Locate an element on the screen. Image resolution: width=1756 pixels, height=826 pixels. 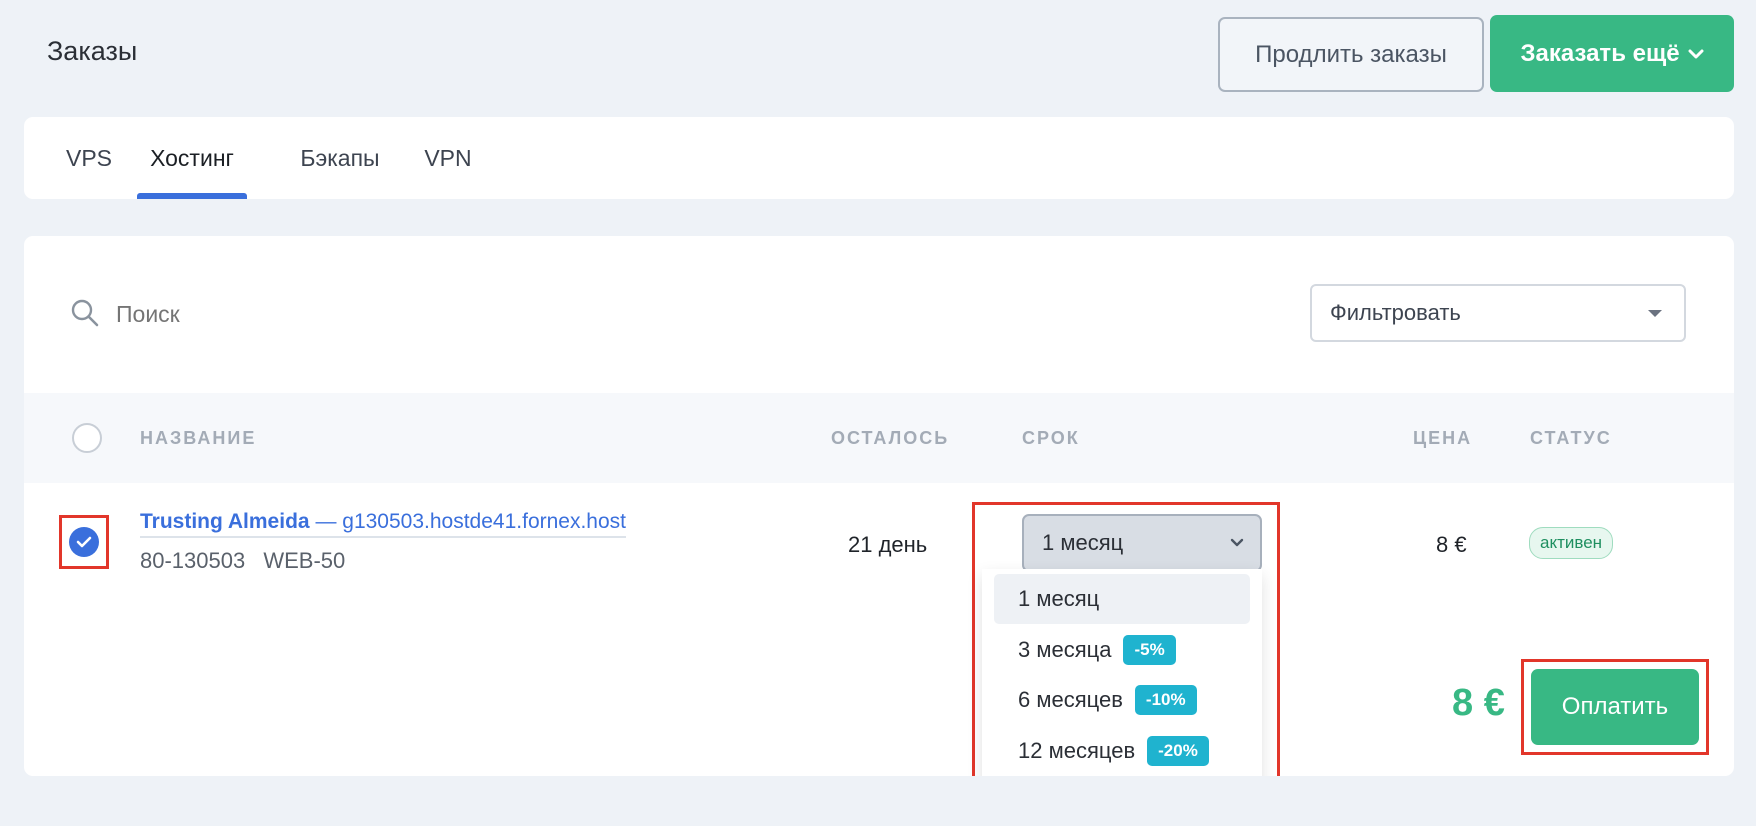
row-checkbox is located at coordinates (84, 542).